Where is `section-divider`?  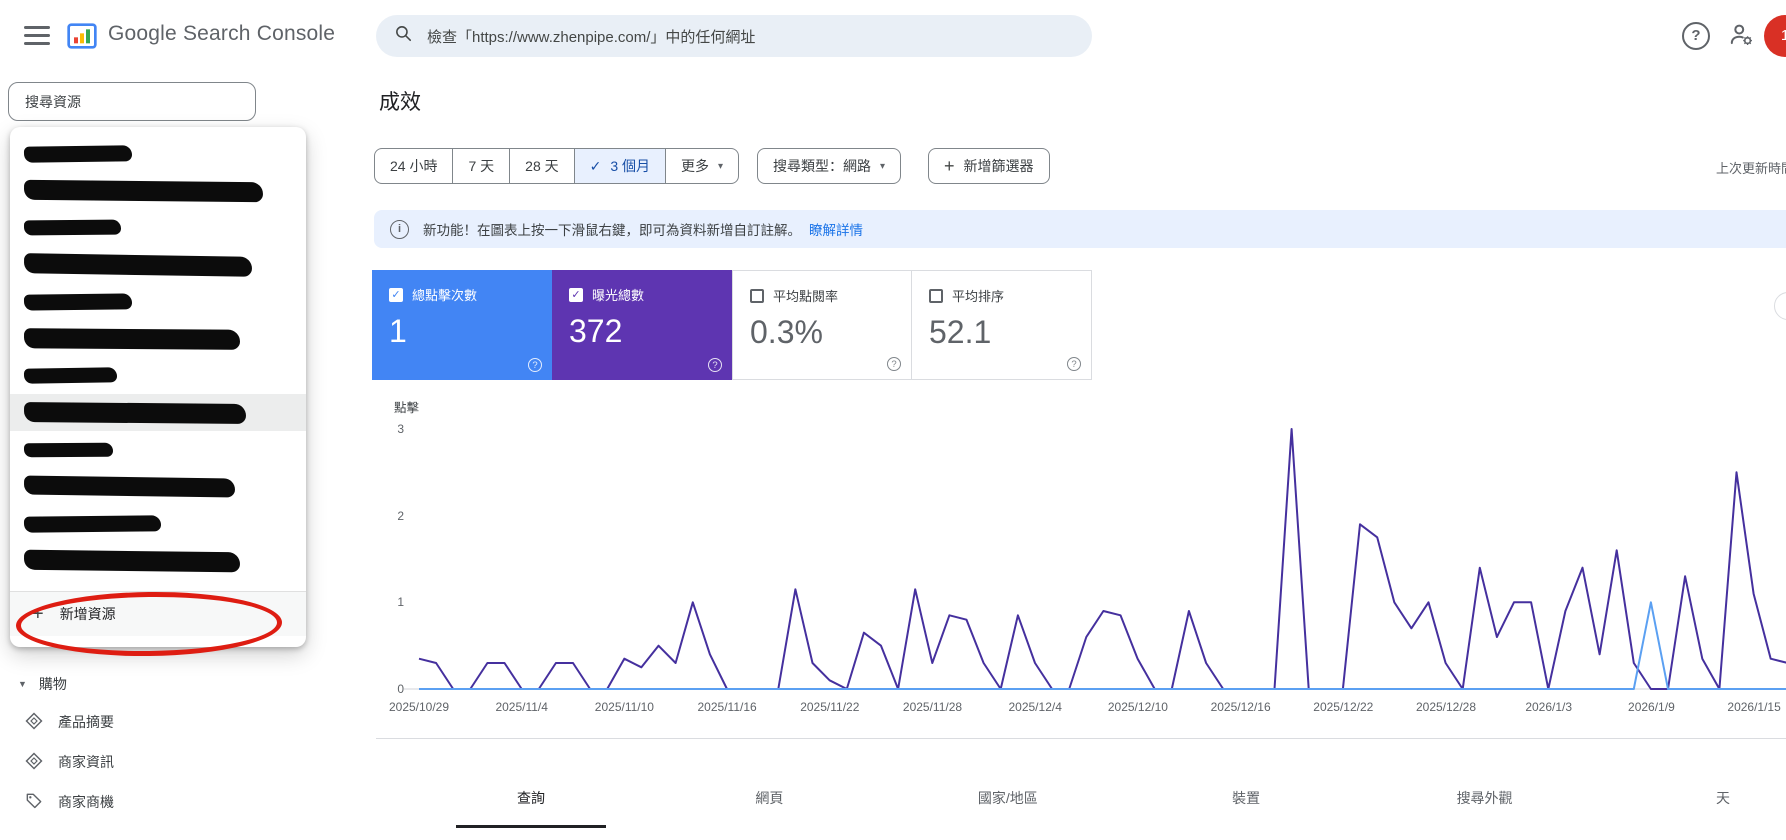
section-divider is located at coordinates (1081, 738).